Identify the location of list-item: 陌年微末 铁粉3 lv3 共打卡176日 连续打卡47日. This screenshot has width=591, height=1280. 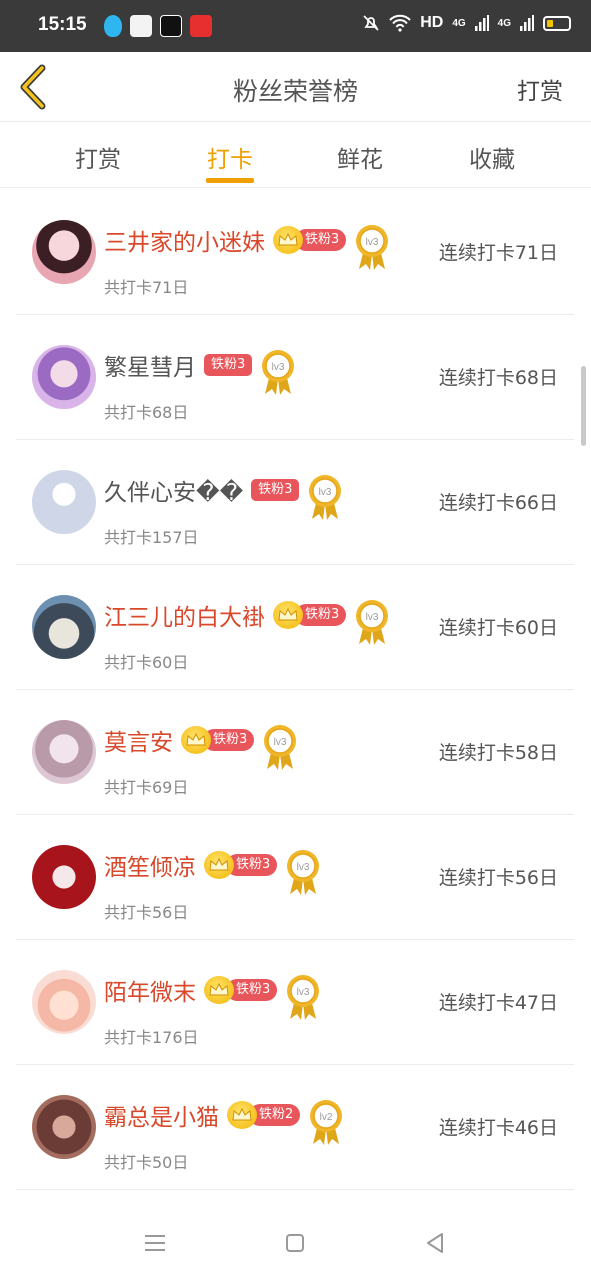
(295, 1002).